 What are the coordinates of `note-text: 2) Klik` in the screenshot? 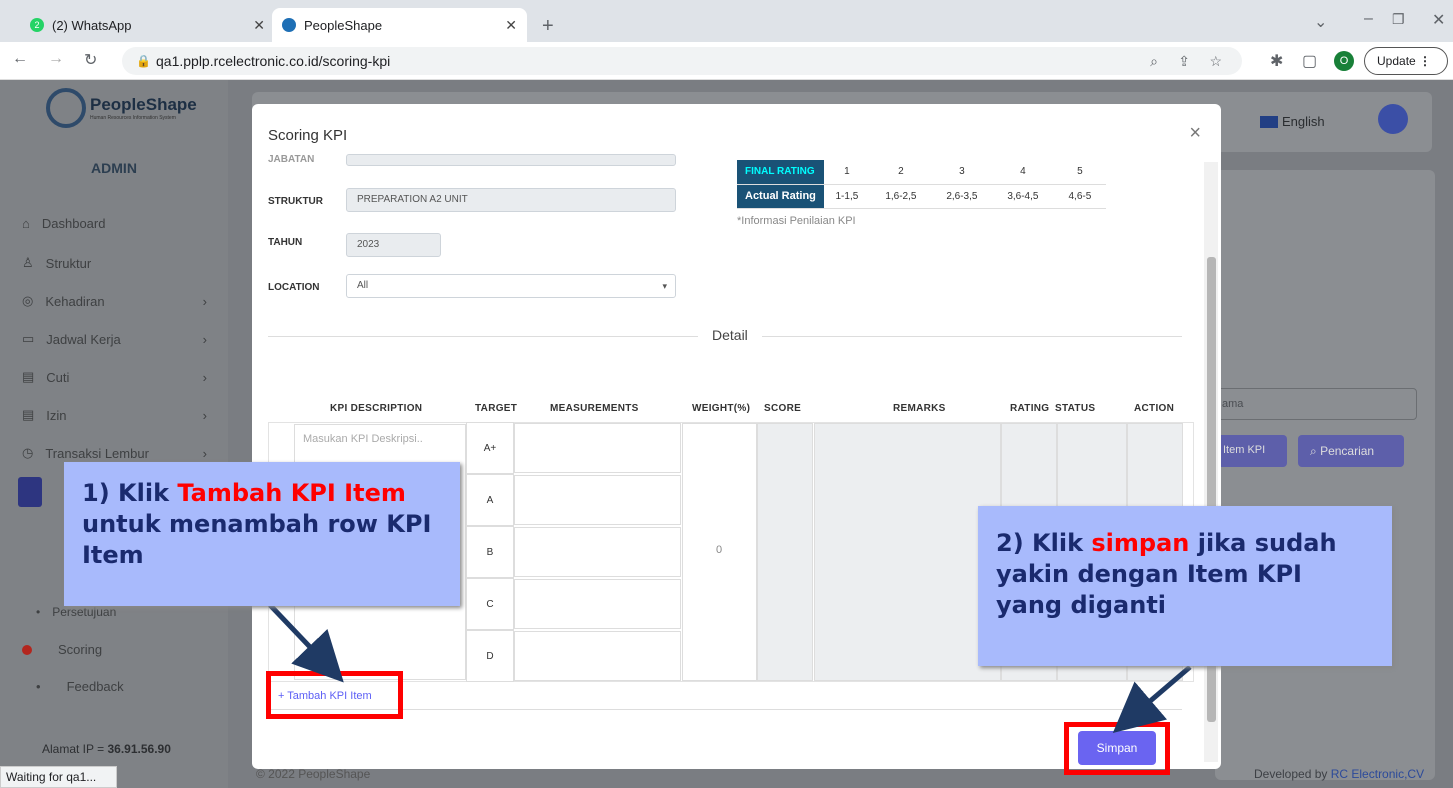 It's located at (1044, 543).